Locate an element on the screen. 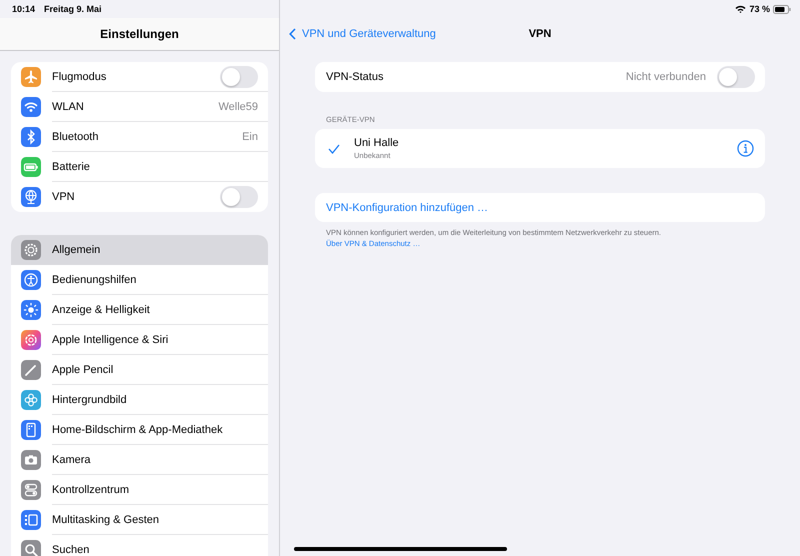 The height and width of the screenshot is (556, 800). settings-row: Bluetooth Ein is located at coordinates (139, 137).